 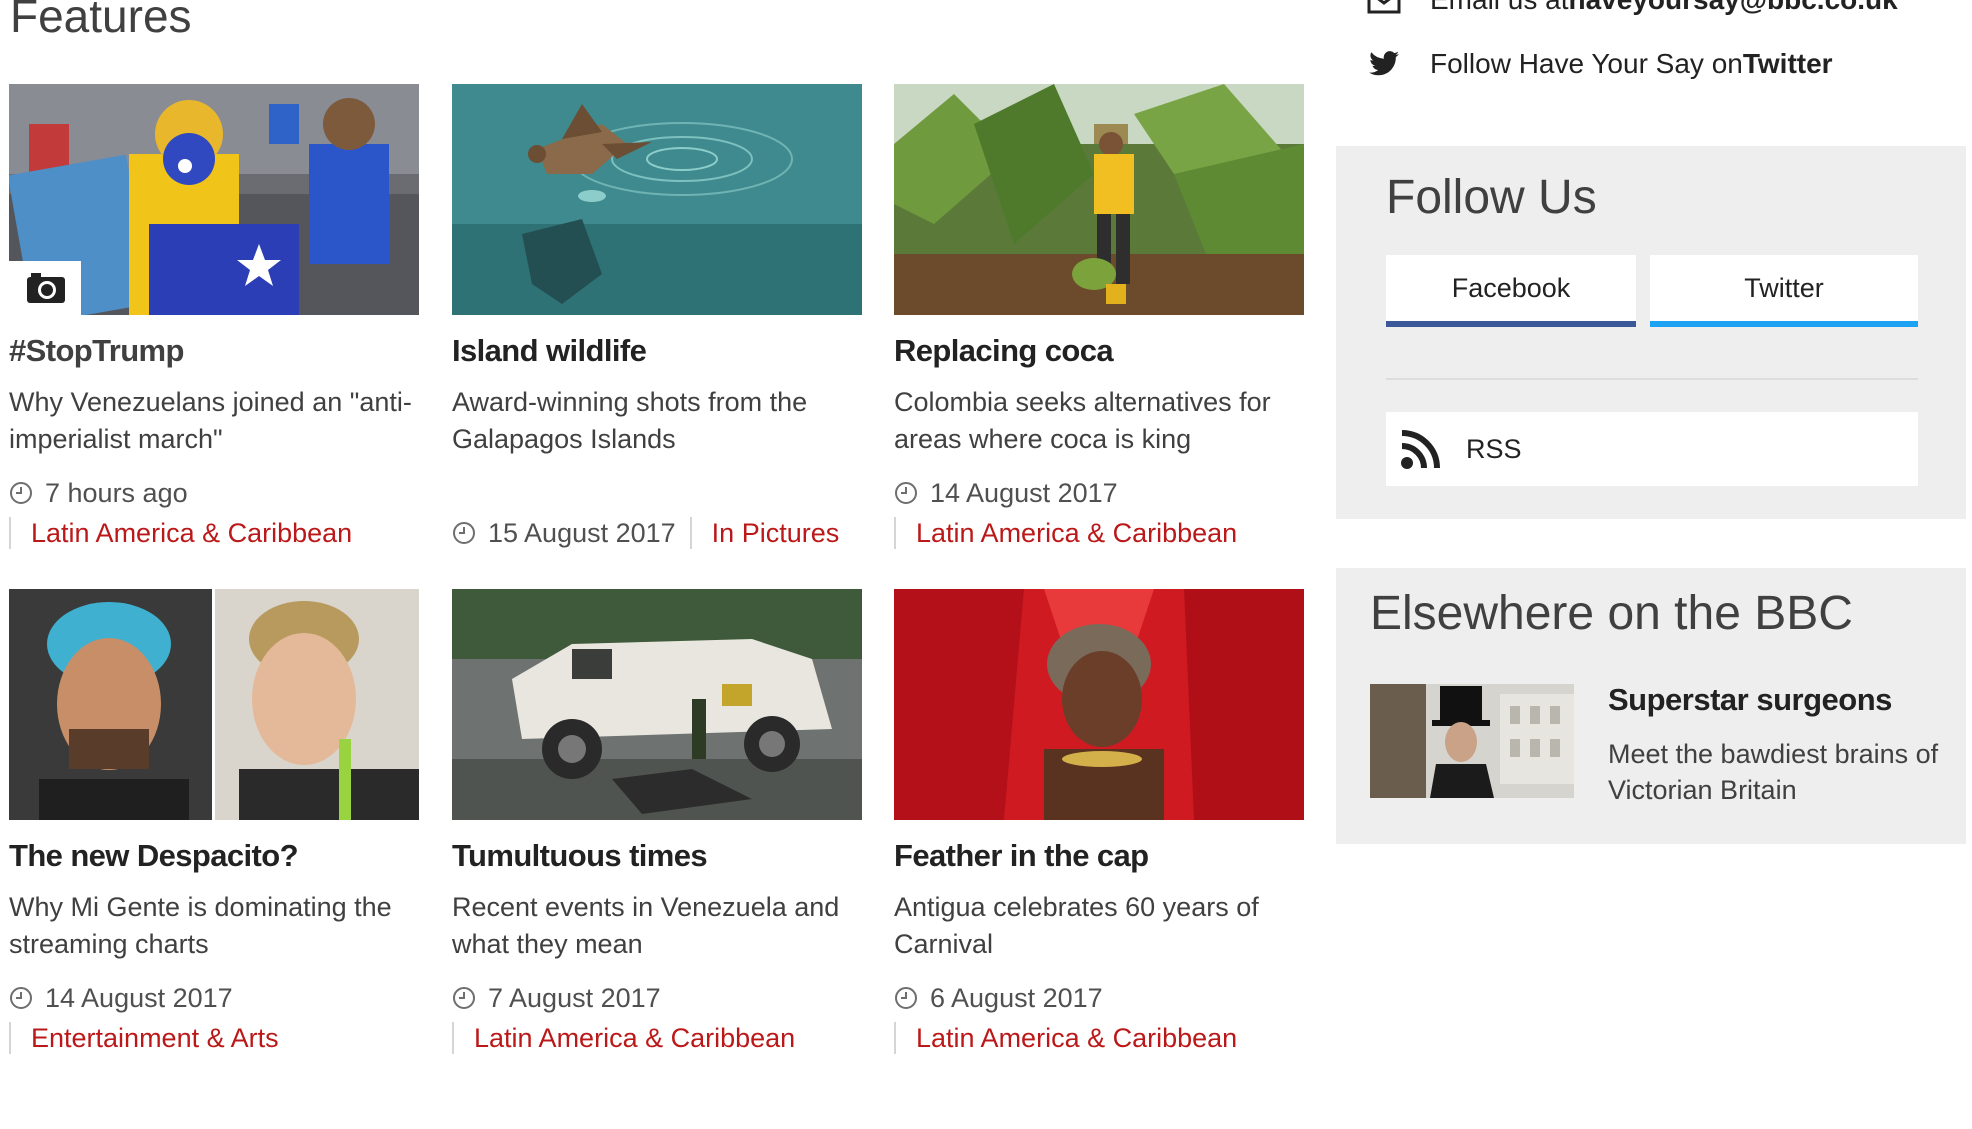 I want to click on feature-date: 15 August 2017, so click(x=582, y=533).